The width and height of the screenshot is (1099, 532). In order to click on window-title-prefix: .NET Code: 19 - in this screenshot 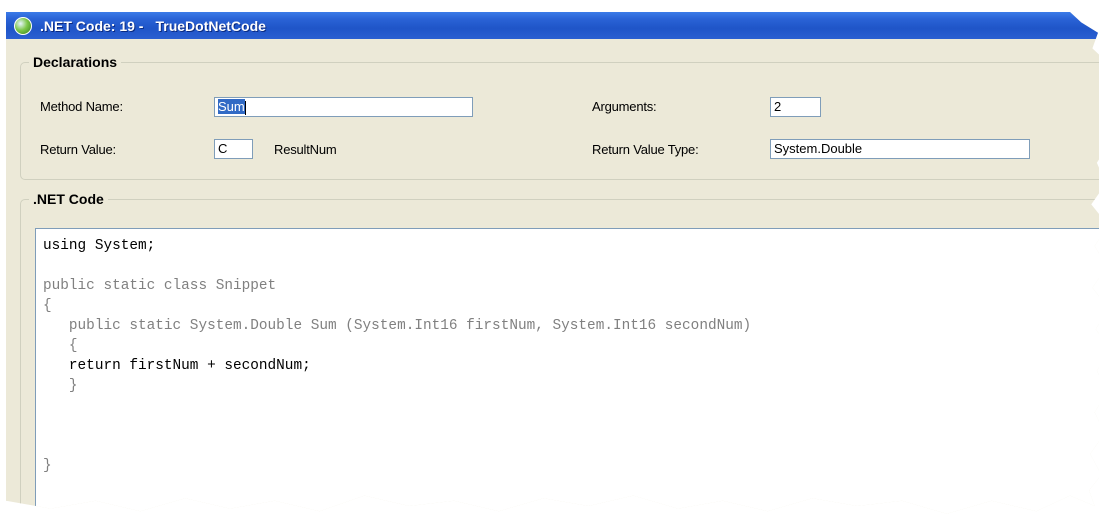, I will do `click(92, 25)`.